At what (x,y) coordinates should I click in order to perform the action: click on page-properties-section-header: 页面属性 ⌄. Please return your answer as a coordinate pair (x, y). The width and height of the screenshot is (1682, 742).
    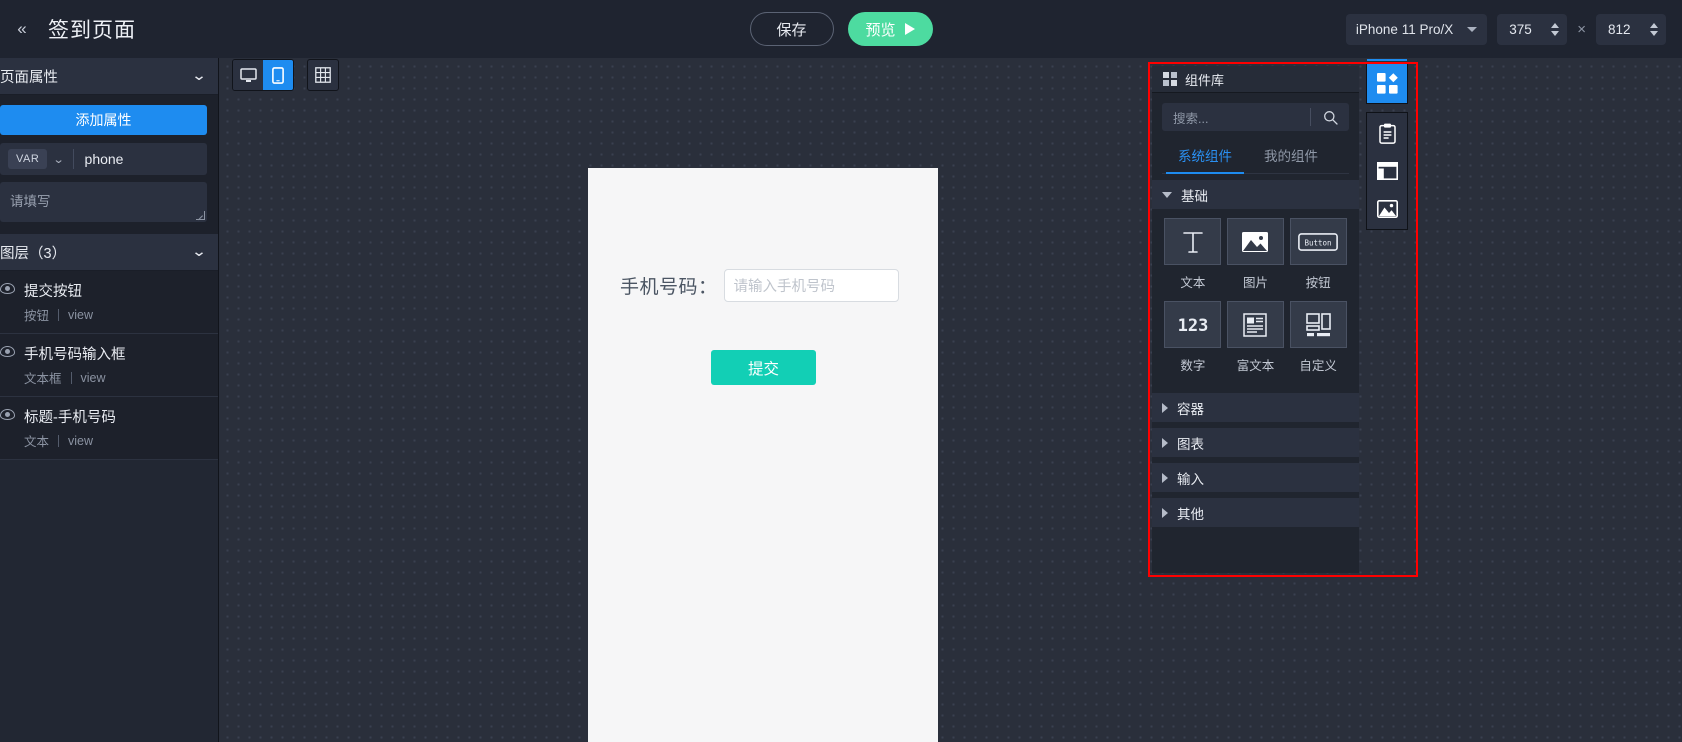
    Looking at the image, I should click on (109, 76).